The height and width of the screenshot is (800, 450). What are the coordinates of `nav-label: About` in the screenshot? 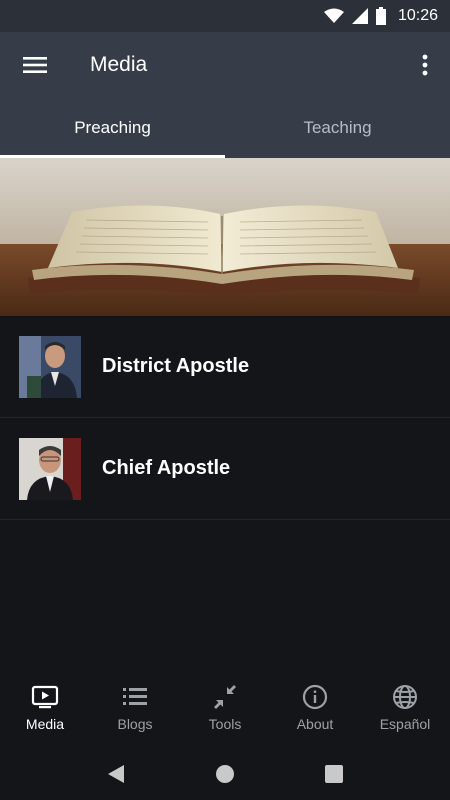 It's located at (315, 724).